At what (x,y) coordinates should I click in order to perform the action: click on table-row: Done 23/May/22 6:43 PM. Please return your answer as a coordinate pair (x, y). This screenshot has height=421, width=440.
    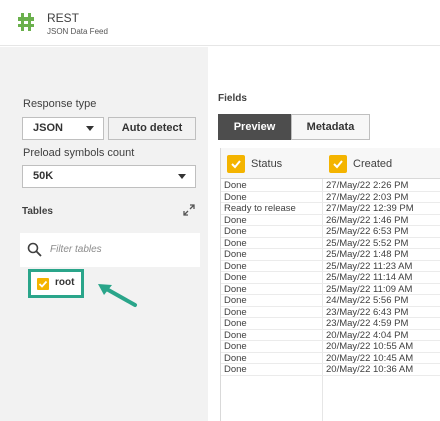
    Looking at the image, I should click on (330, 312).